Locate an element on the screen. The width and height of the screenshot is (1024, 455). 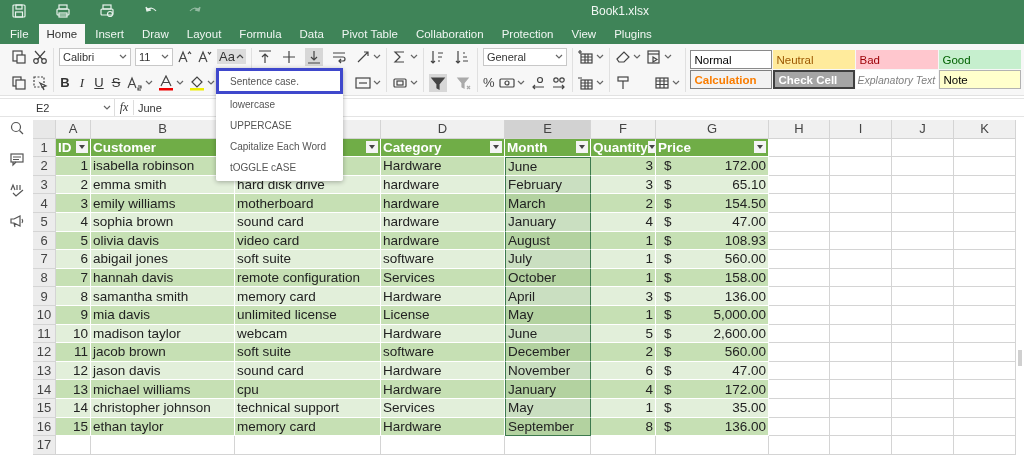
cell-style-button: Normal is located at coordinates (731, 59).